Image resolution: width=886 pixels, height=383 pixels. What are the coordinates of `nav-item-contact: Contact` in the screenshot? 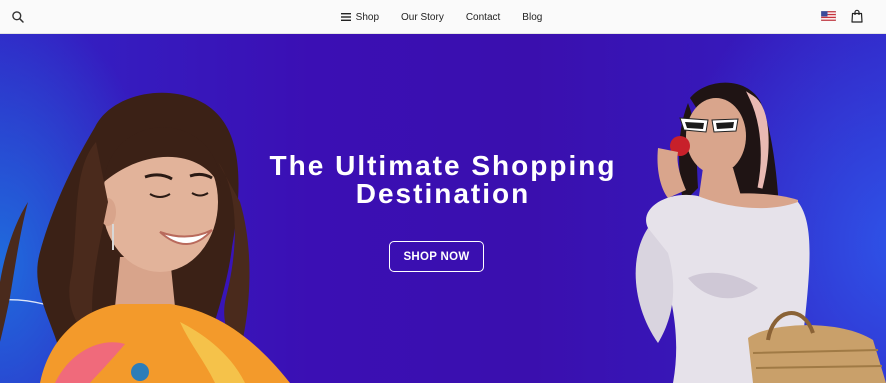 It's located at (483, 17).